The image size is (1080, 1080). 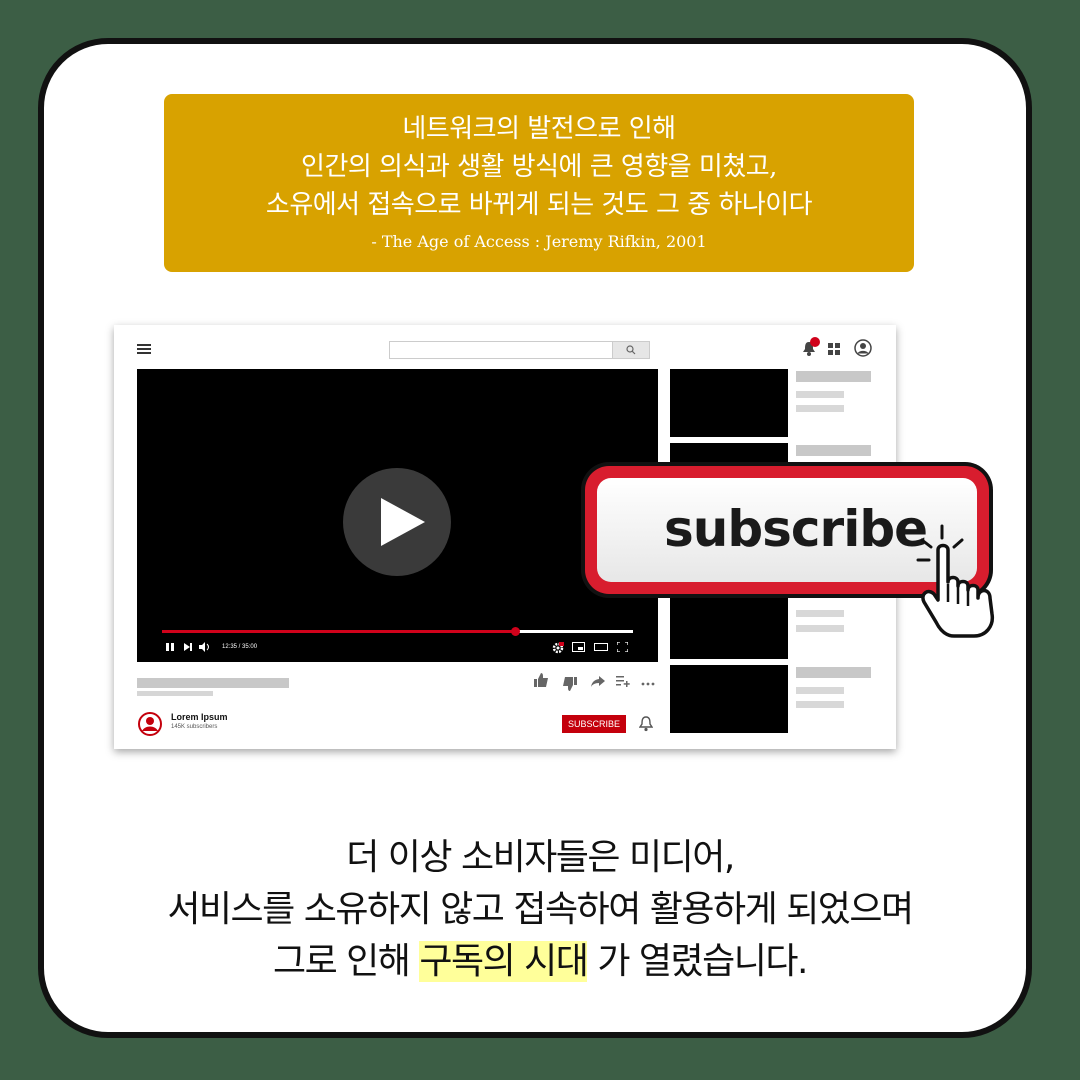 What do you see at coordinates (648, 684) in the screenshot?
I see `more-options-icon` at bounding box center [648, 684].